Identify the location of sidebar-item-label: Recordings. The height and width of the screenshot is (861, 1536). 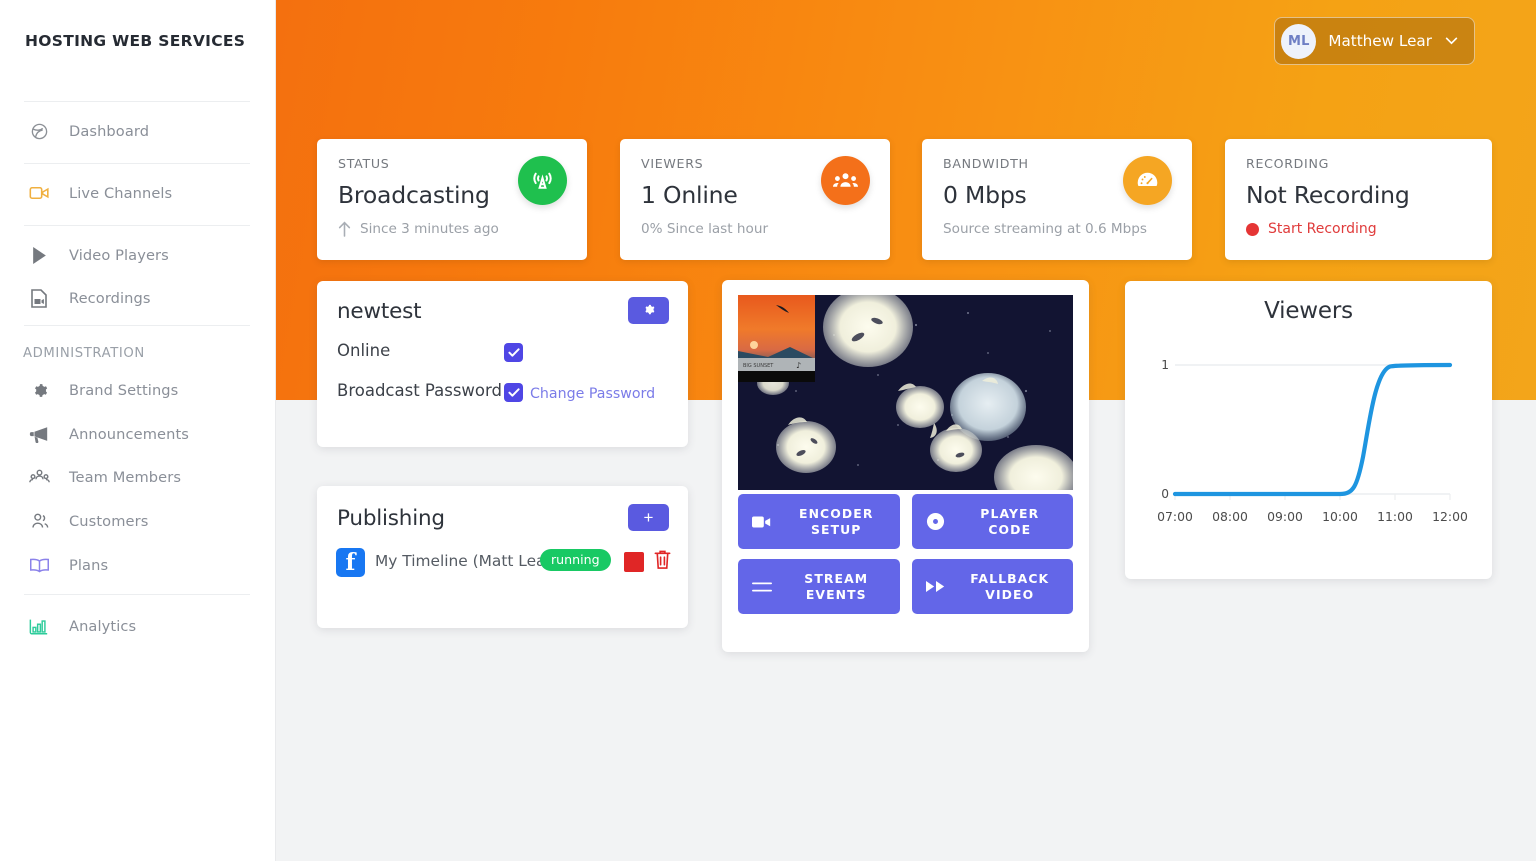
(110, 298).